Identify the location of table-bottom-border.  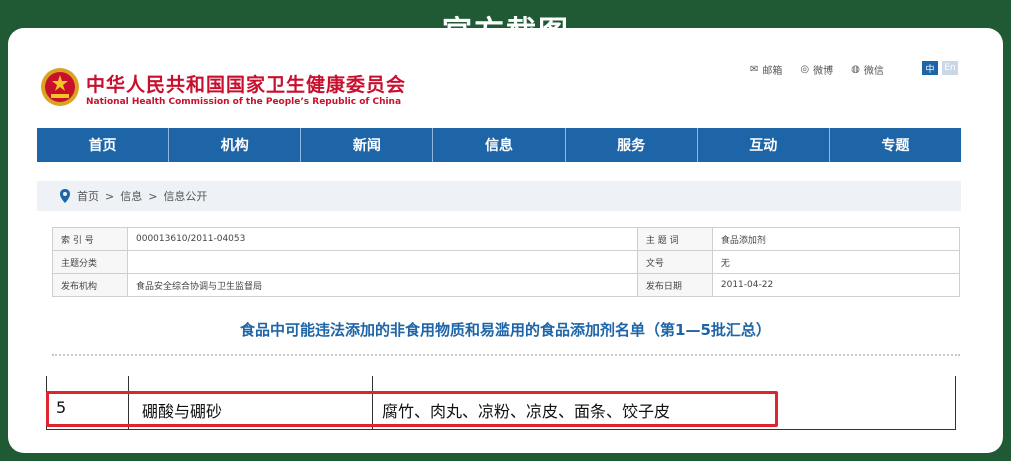
(501, 429).